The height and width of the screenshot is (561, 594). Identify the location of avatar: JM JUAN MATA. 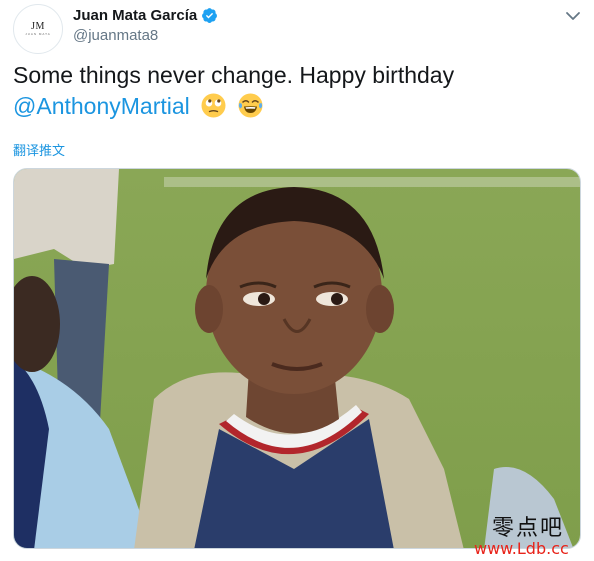
(38, 29).